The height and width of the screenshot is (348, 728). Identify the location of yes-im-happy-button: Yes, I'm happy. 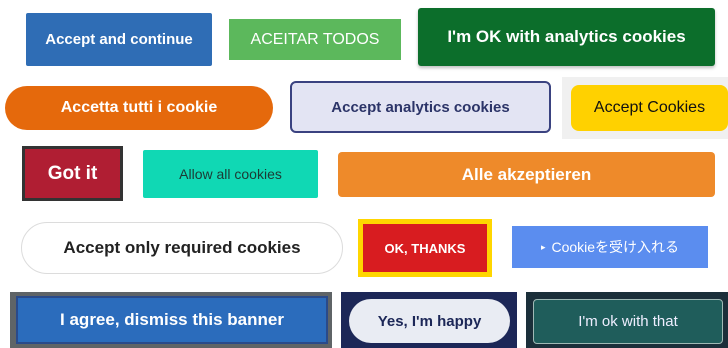
(429, 321).